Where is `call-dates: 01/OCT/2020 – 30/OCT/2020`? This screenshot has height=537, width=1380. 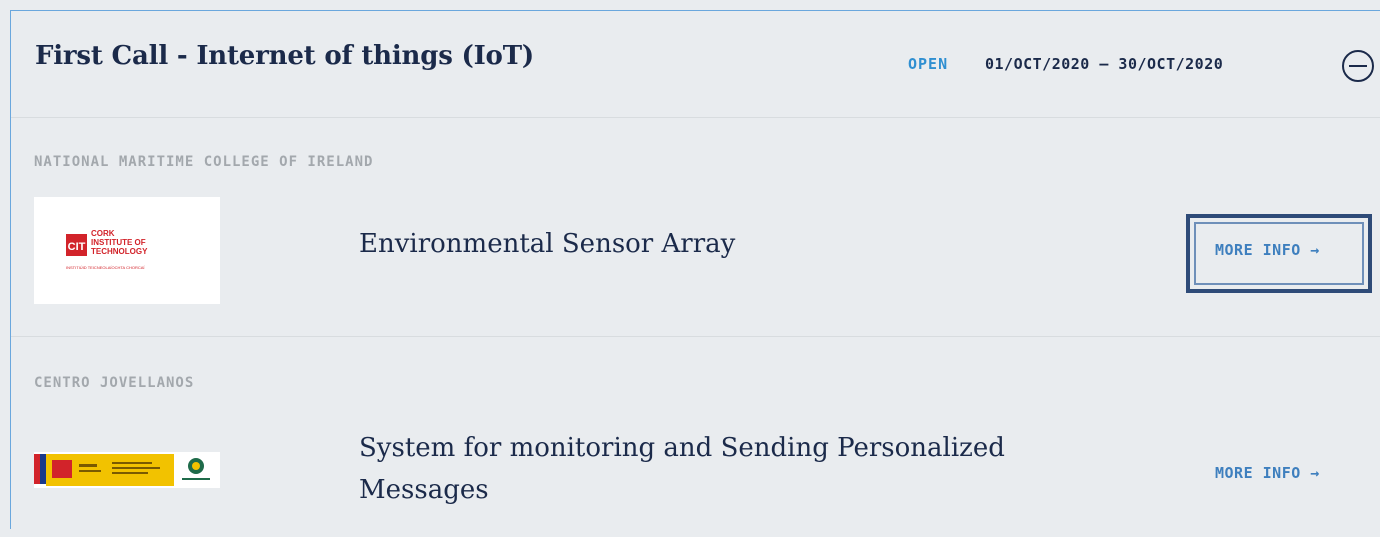 call-dates: 01/OCT/2020 – 30/OCT/2020 is located at coordinates (1104, 64).